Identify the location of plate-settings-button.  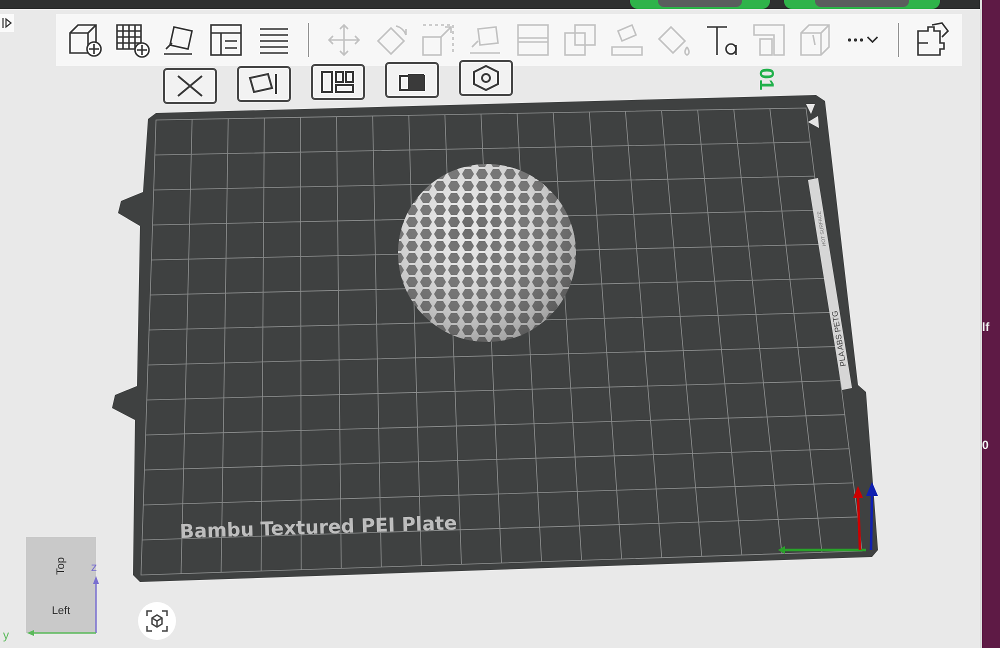
(486, 78).